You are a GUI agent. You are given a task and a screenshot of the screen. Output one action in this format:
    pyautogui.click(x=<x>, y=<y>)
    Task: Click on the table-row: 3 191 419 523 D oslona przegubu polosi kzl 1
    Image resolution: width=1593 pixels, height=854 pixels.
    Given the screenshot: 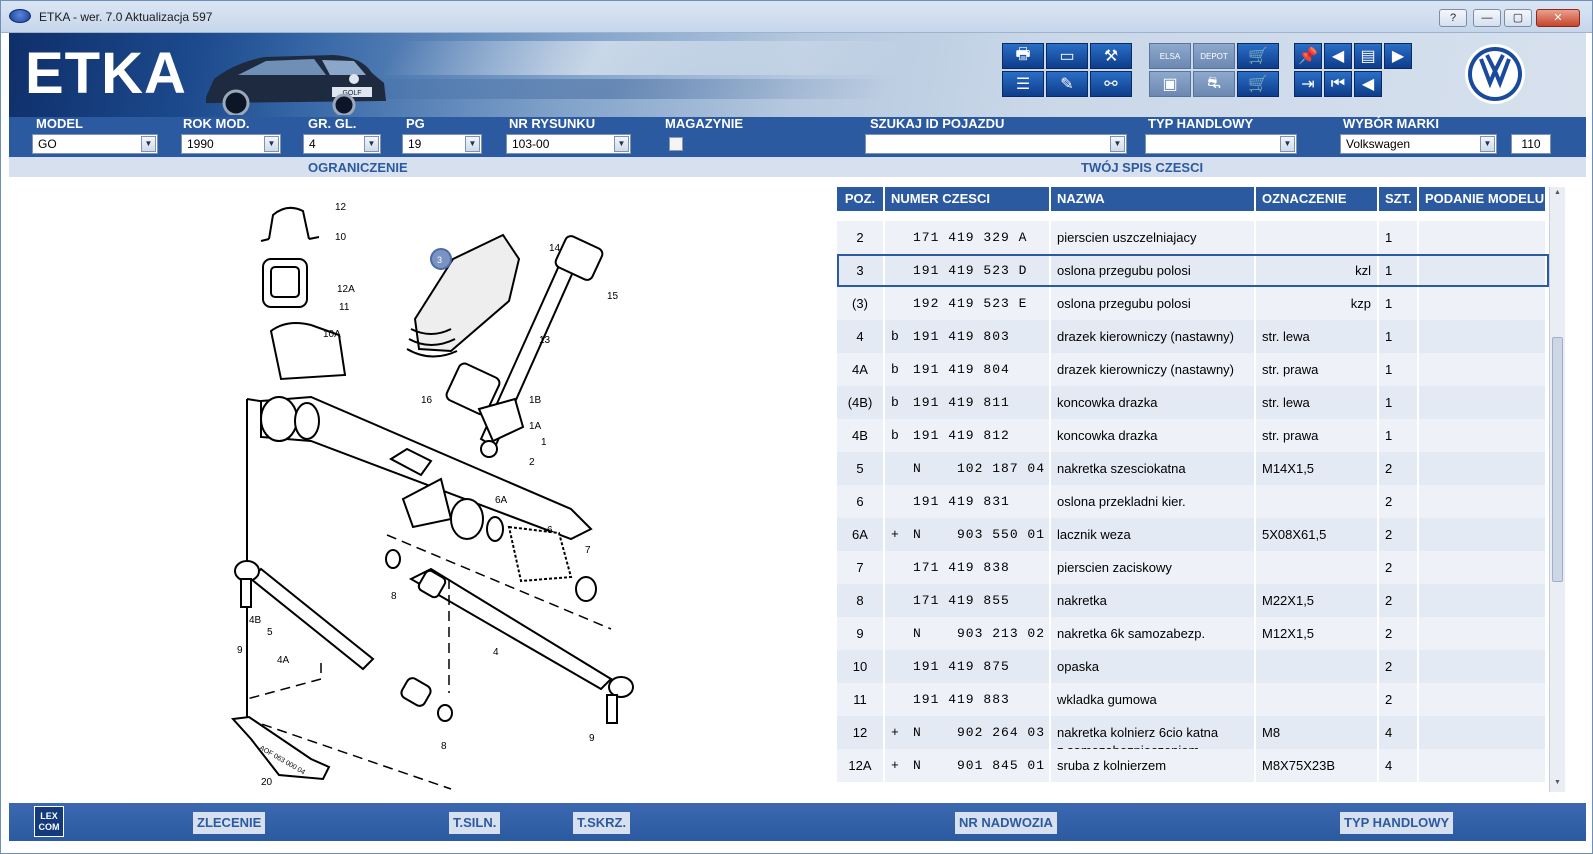 What is the action you would take?
    pyautogui.click(x=1193, y=270)
    